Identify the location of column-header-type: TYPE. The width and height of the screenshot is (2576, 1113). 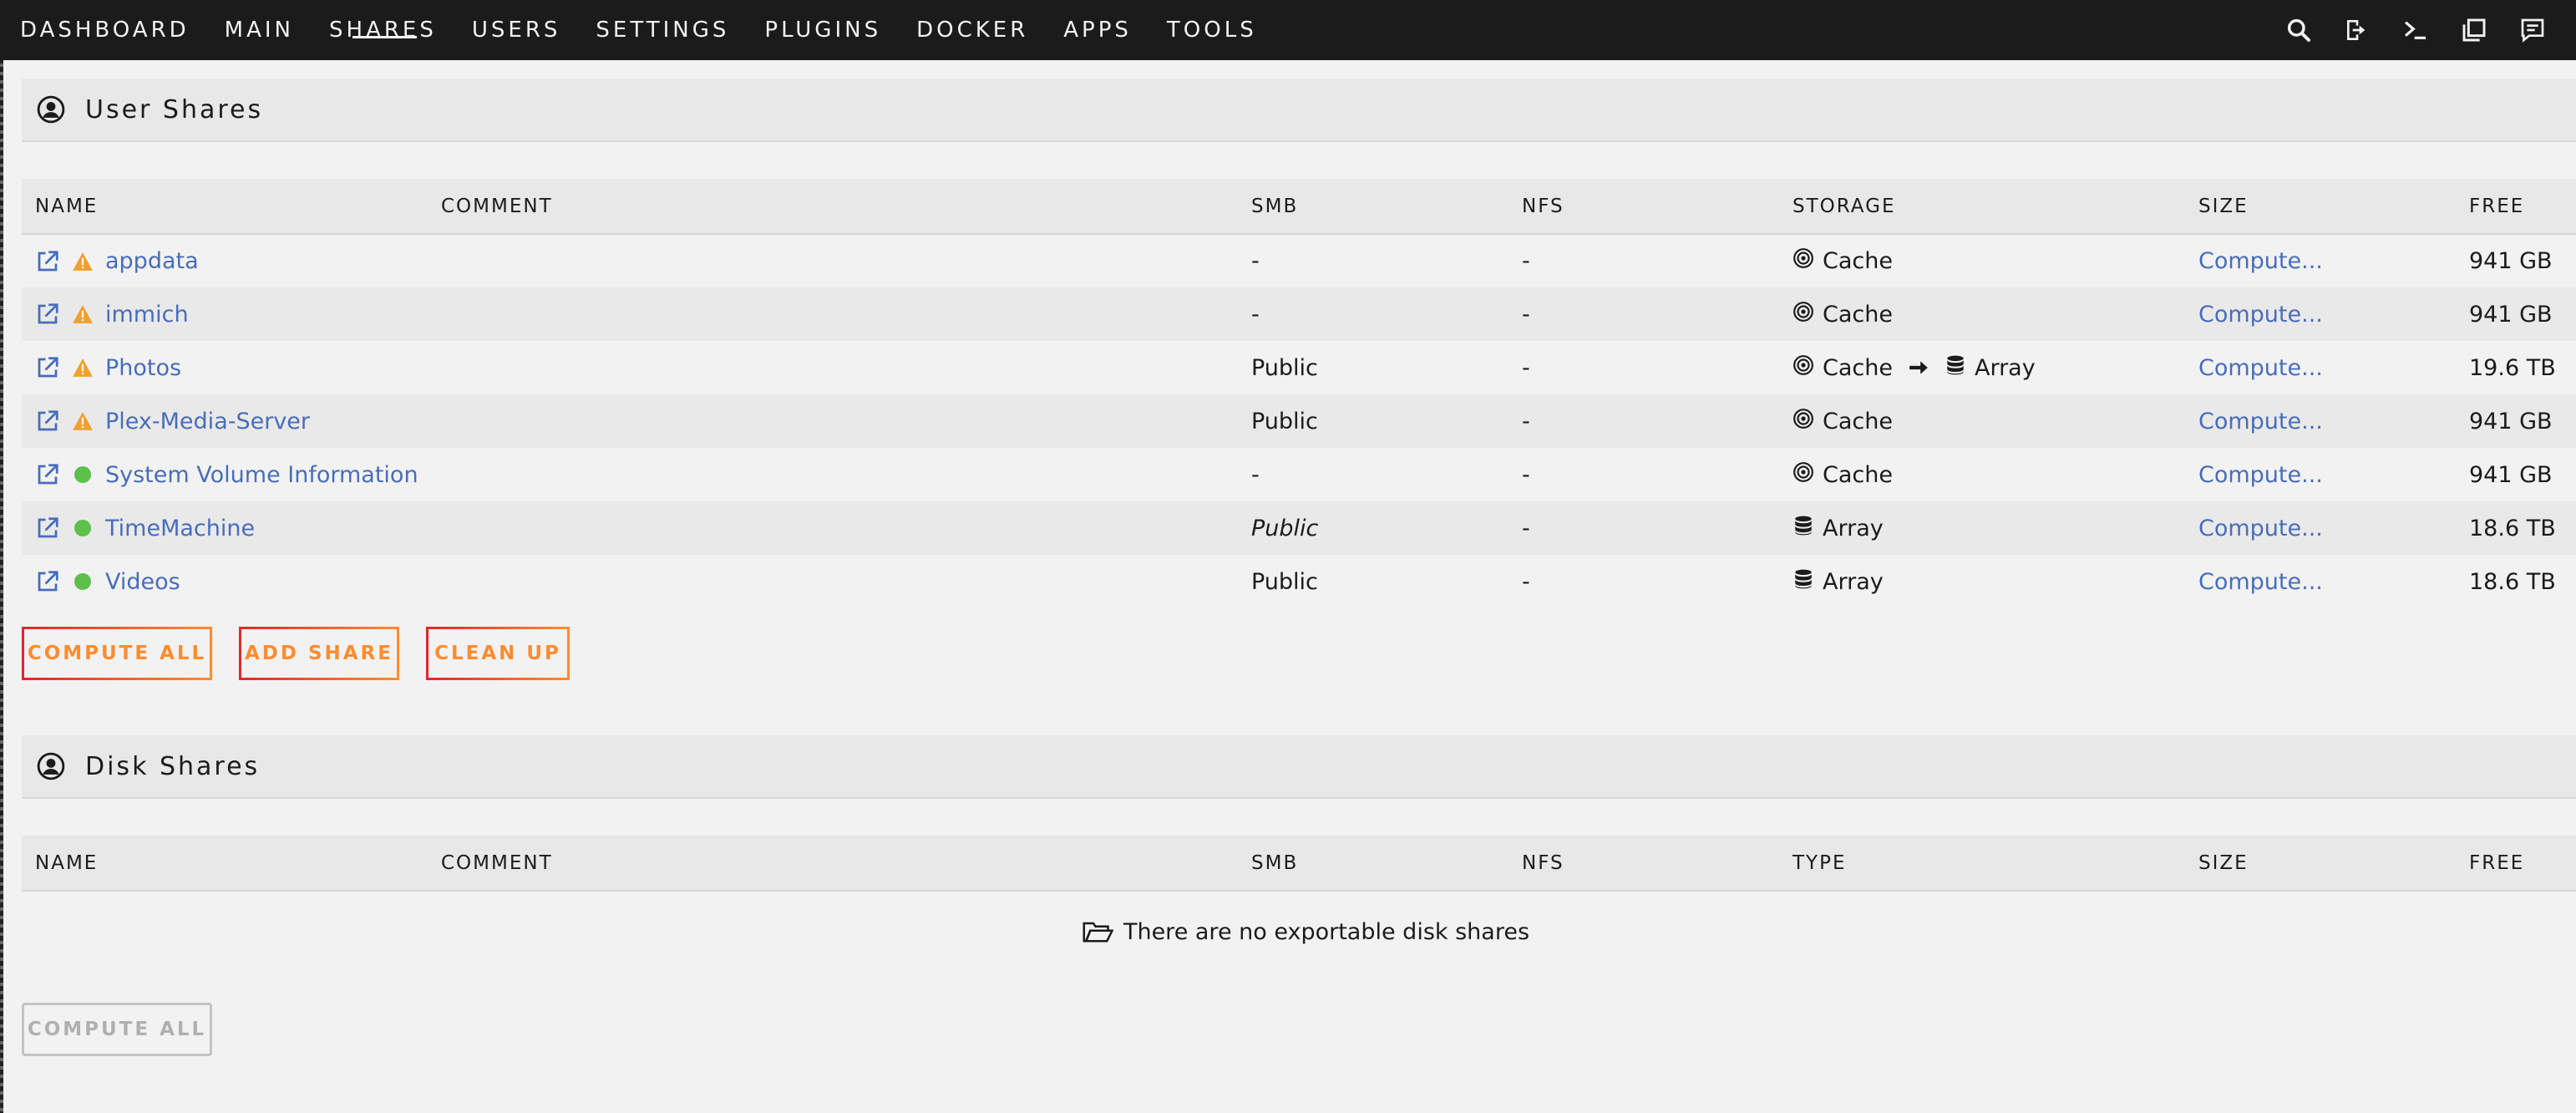
(1982, 864).